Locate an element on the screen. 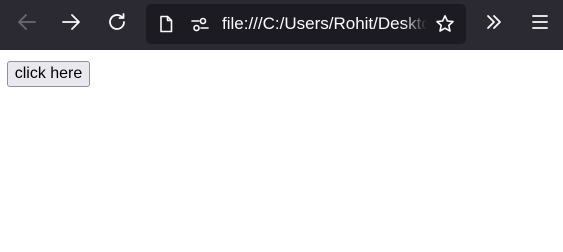 The image size is (563, 252). menu-button is located at coordinates (540, 24).